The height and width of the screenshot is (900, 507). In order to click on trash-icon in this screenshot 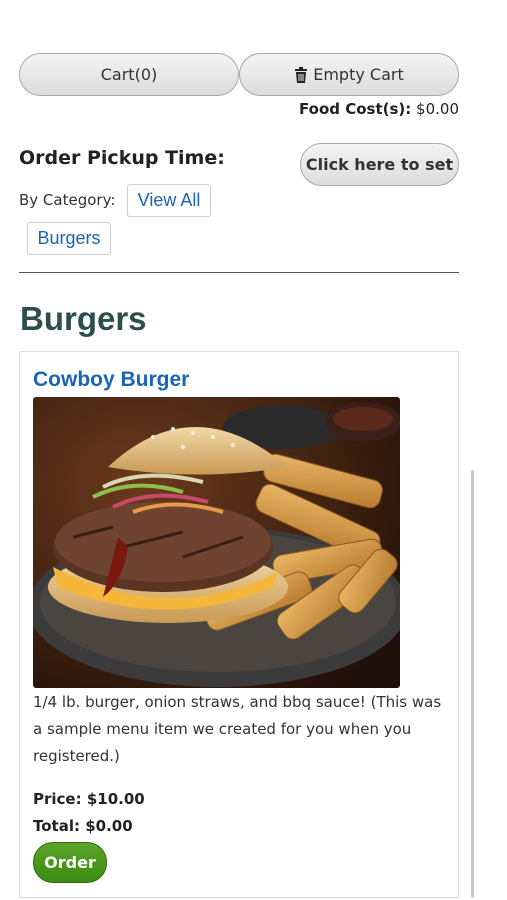, I will do `click(301, 74)`.